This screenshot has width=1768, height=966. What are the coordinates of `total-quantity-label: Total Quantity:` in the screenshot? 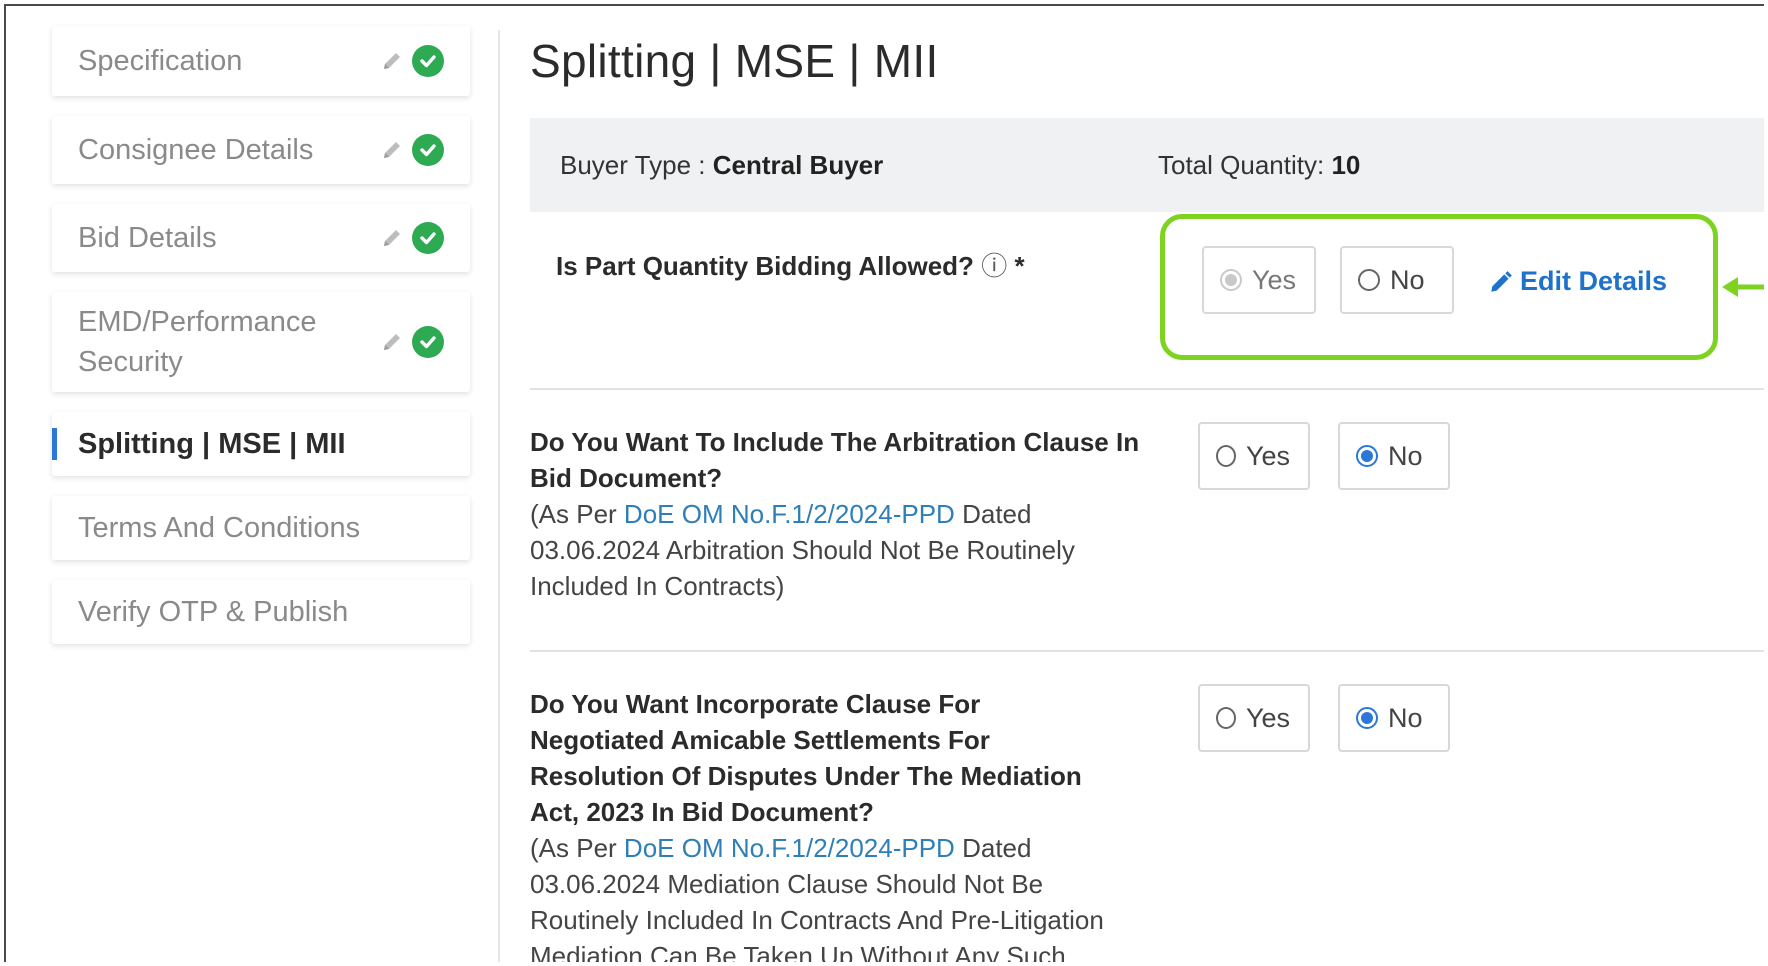 It's located at (1241, 165).